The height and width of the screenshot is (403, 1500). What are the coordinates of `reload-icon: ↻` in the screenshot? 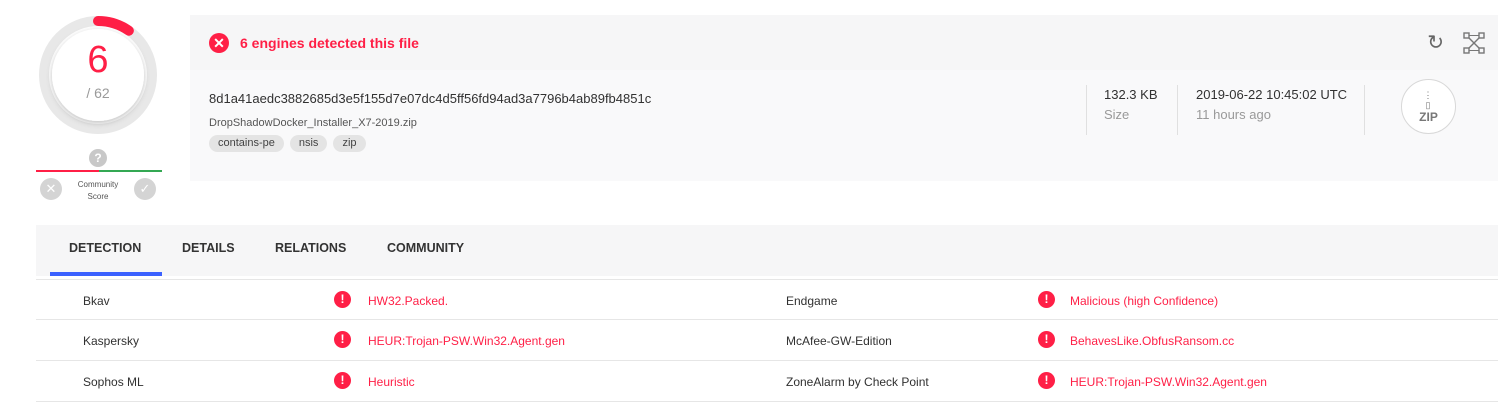 It's located at (1435, 43).